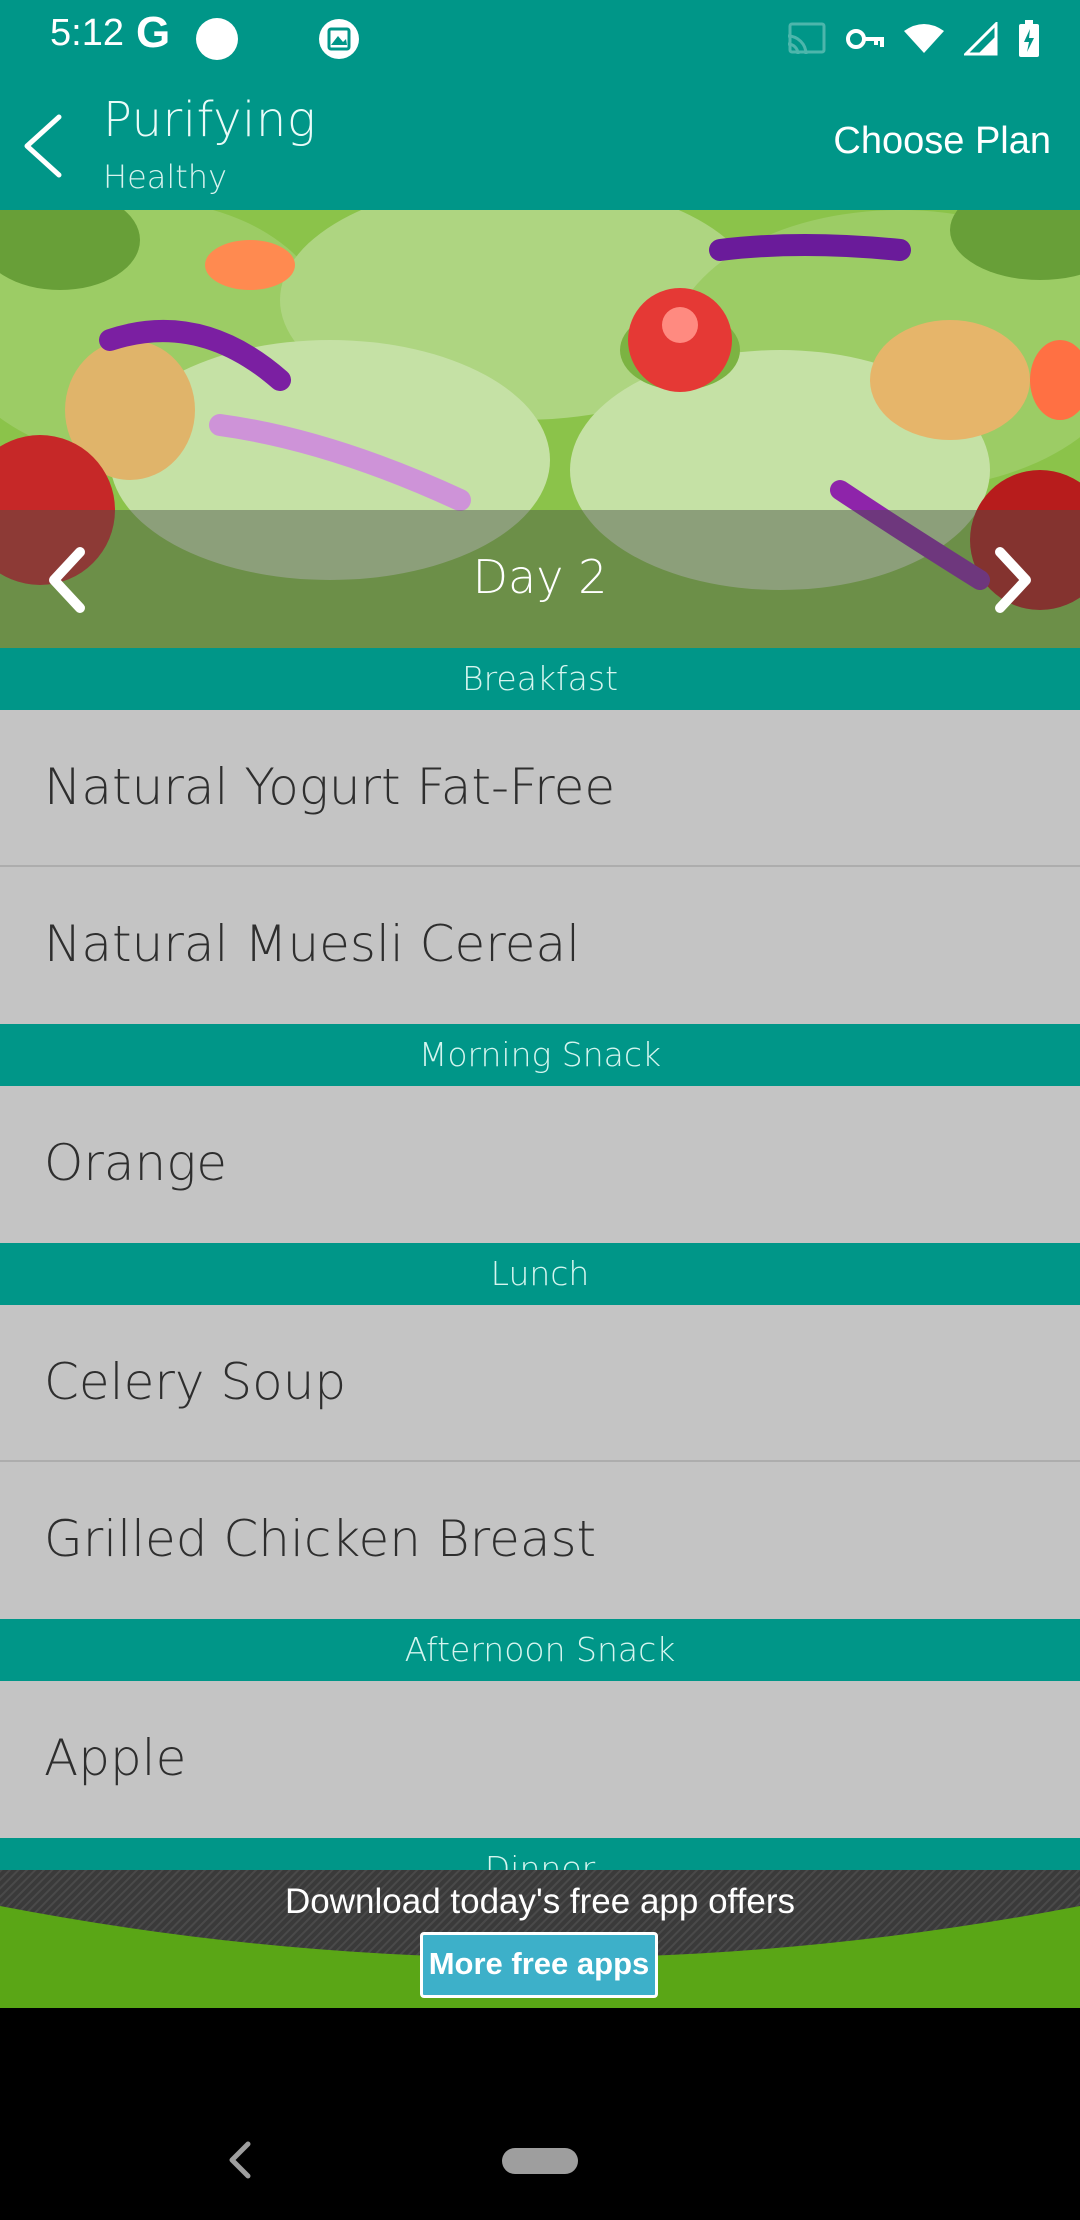 This screenshot has height=2220, width=1080. I want to click on previous-day-button, so click(71, 580).